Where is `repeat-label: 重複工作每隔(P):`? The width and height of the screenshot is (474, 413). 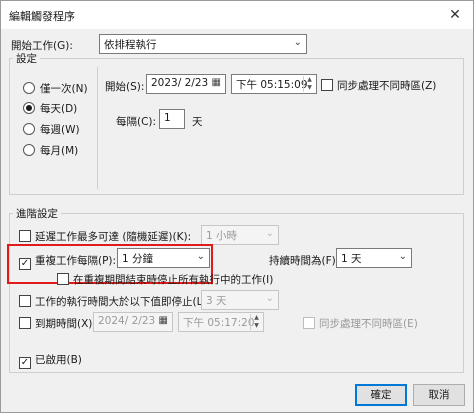
repeat-label: 重複工作每隔(P): is located at coordinates (76, 261).